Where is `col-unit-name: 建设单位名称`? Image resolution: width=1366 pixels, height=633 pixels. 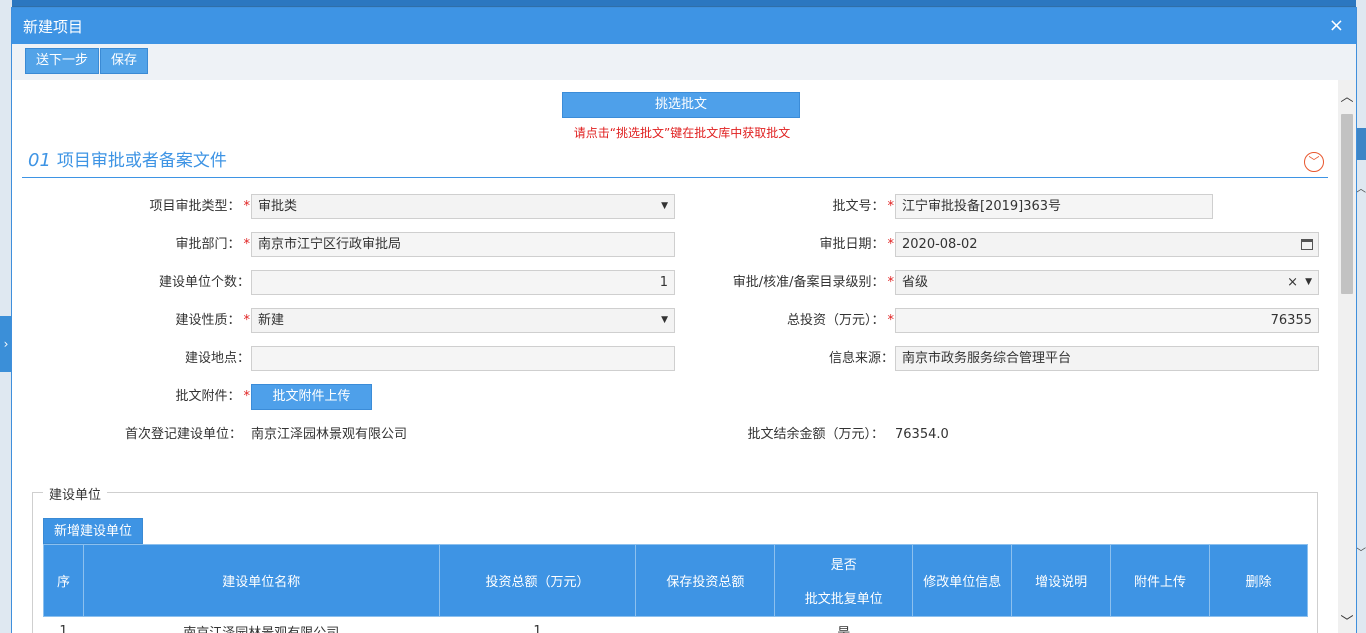 col-unit-name: 建设单位名称 is located at coordinates (261, 580).